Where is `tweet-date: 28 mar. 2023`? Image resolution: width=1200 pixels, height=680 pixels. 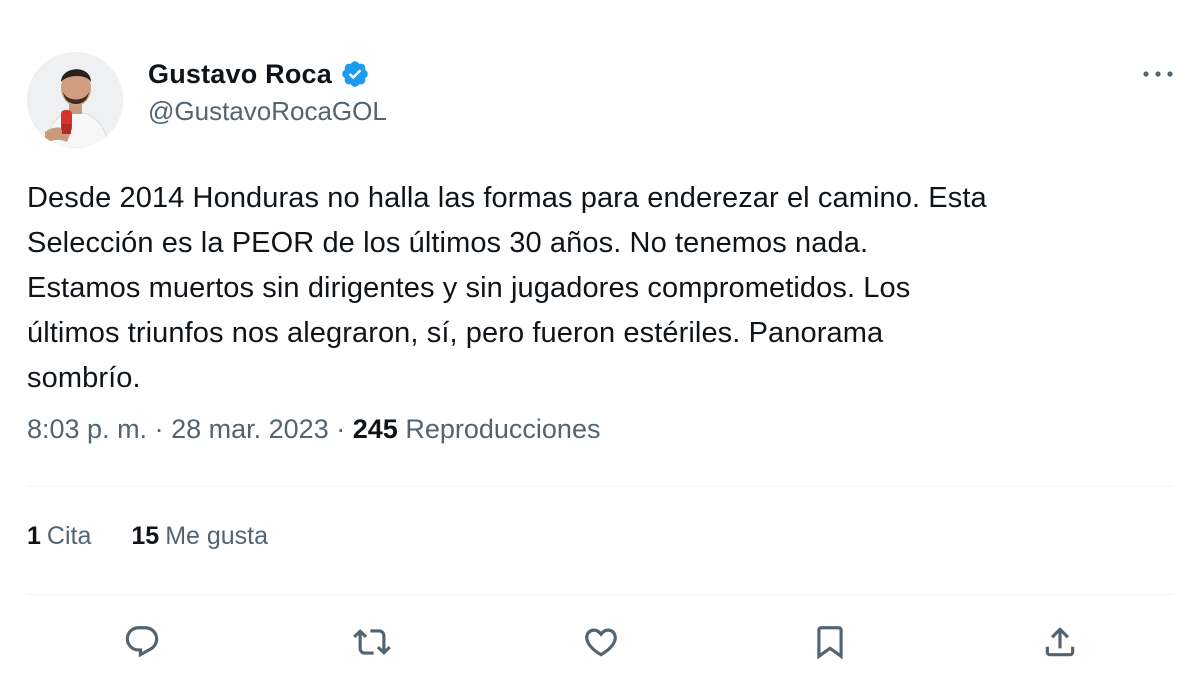 tweet-date: 28 mar. 2023 is located at coordinates (250, 429).